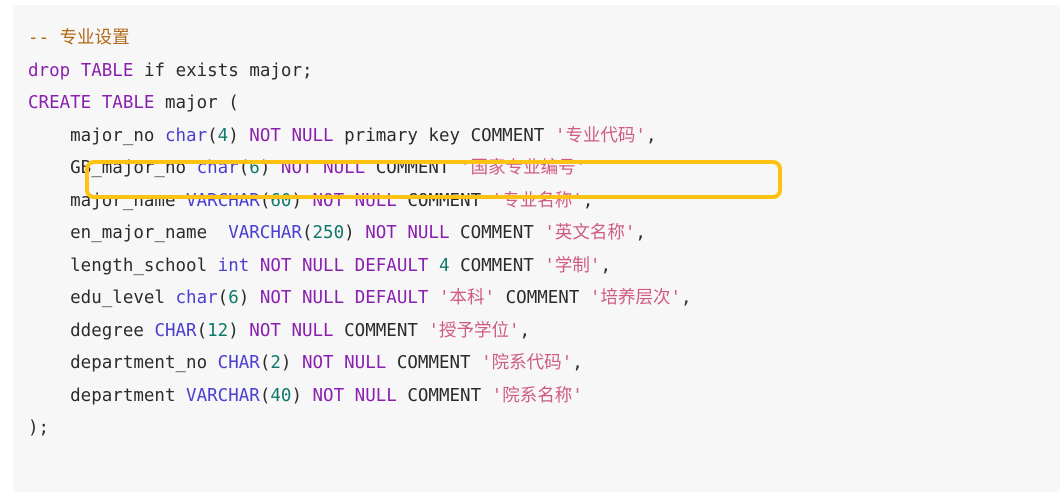 The width and height of the screenshot is (1060, 500). Describe the element at coordinates (467, 298) in the screenshot. I see `code-token: '本科'` at that location.